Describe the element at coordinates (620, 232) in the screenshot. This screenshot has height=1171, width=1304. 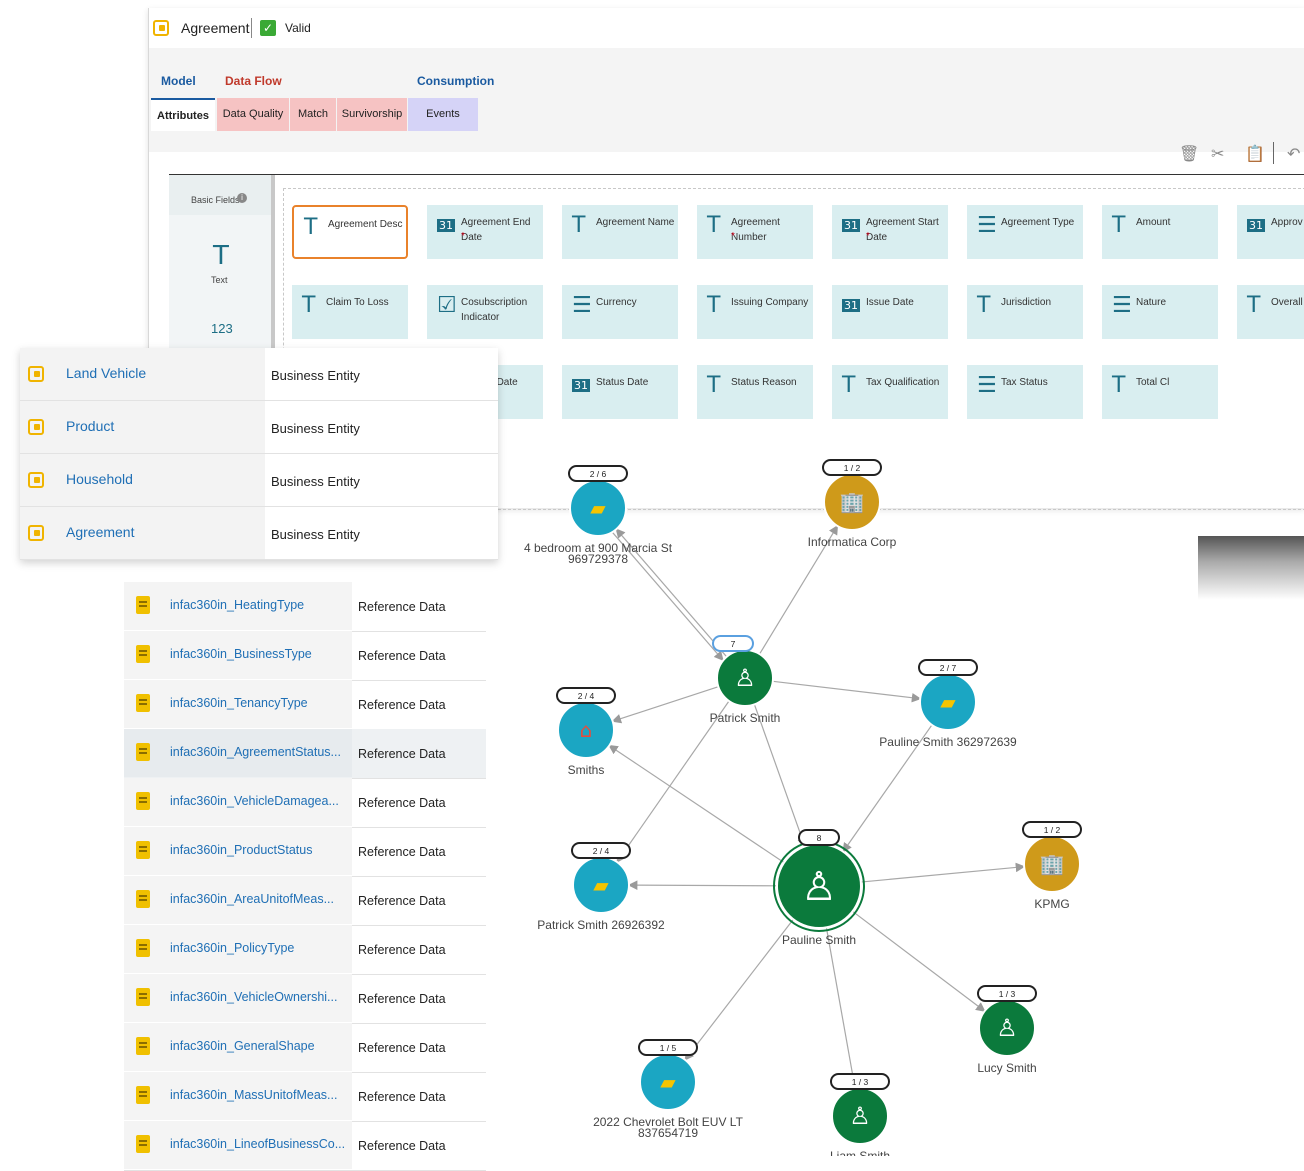
I see `field-card: T Agreement Name` at that location.